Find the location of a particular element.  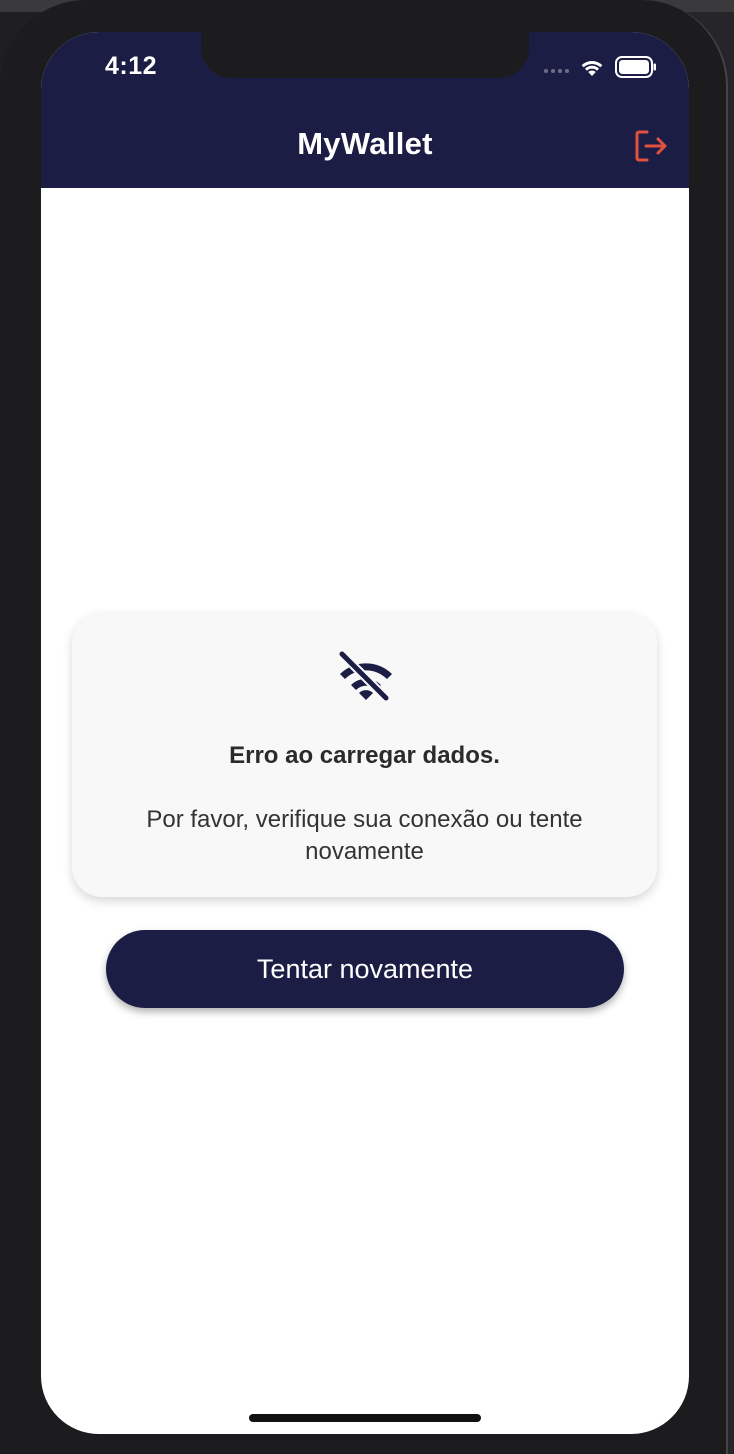

retry-button-label: Tentar novamente is located at coordinates (365, 968).